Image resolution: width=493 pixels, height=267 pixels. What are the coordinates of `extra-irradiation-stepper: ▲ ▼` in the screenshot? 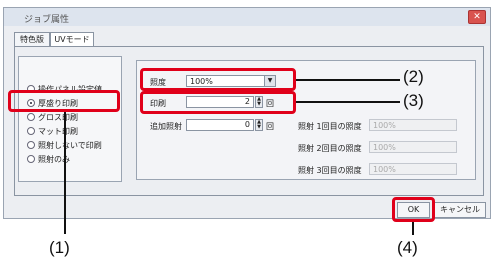 It's located at (259, 125).